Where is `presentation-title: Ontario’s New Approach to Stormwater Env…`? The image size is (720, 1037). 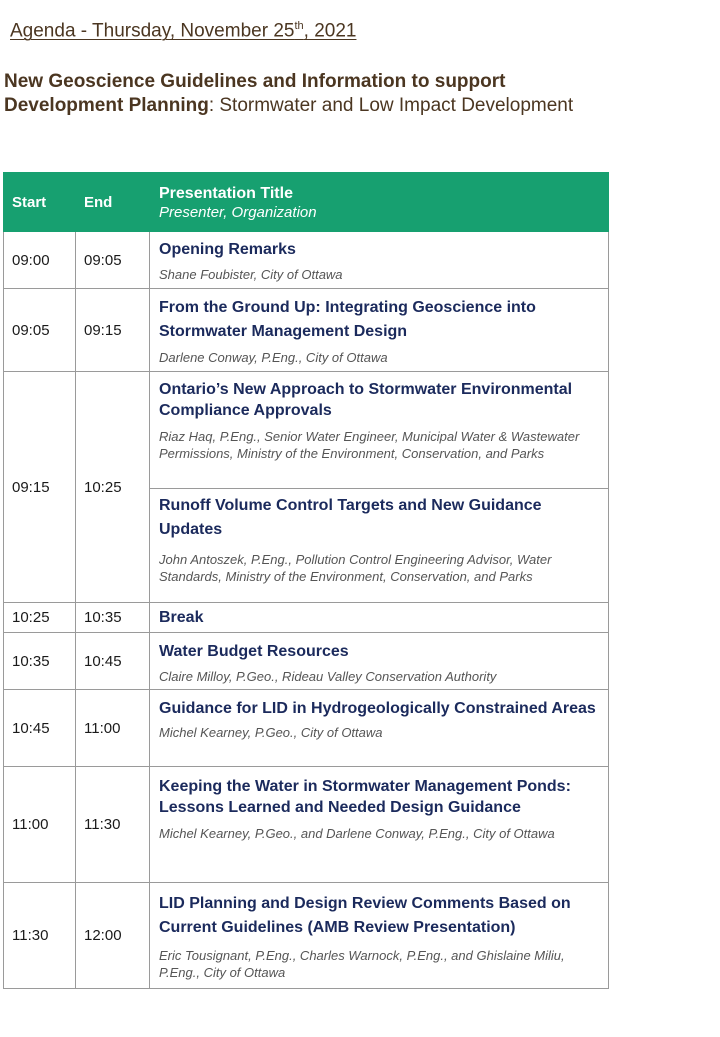
presentation-title: Ontario’s New Approach to Stormwater Env… is located at coordinates (366, 400).